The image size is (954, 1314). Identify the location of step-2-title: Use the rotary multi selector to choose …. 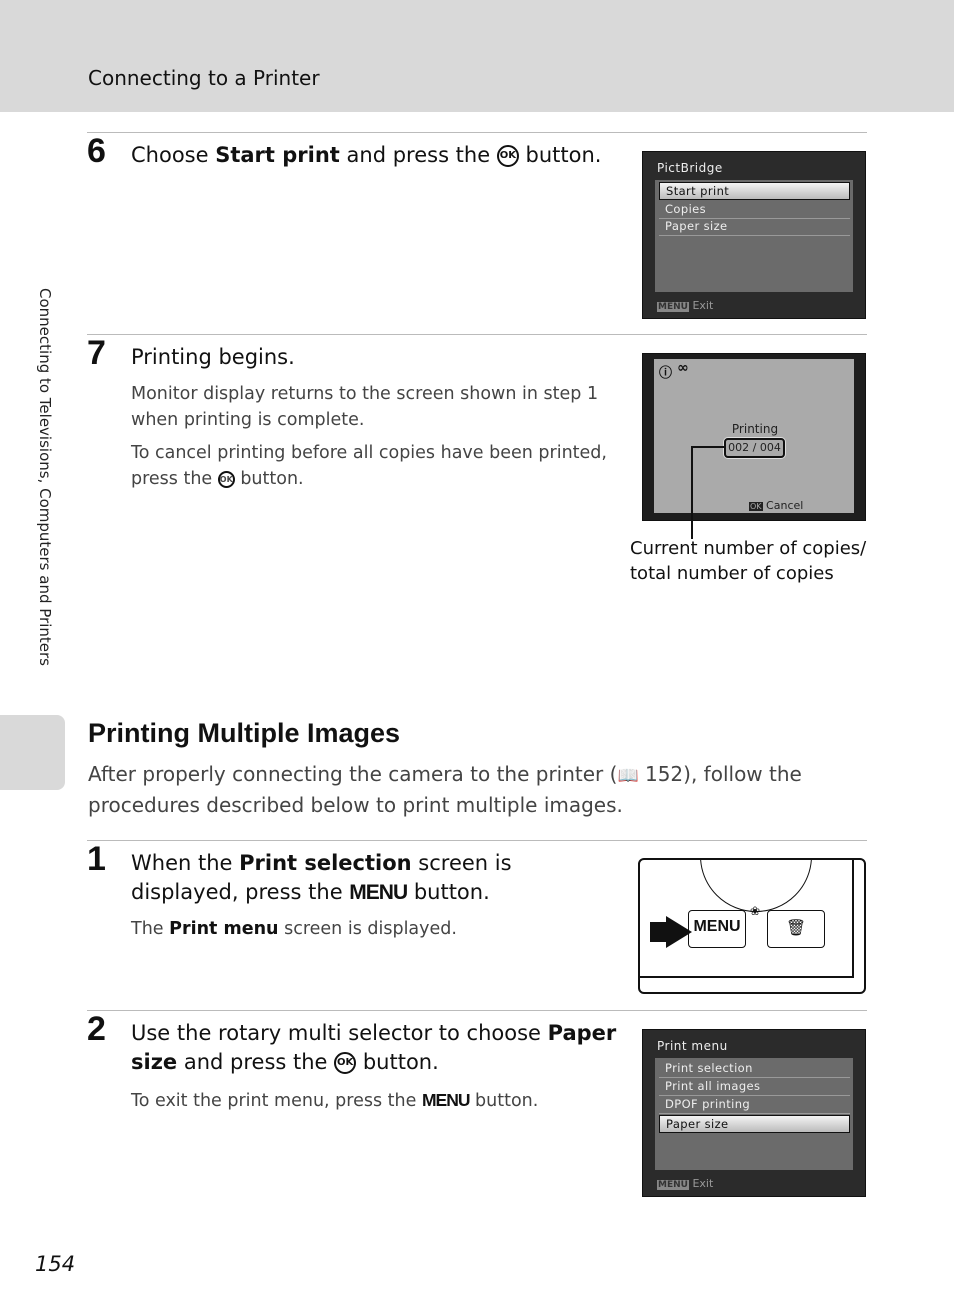
(374, 1047).